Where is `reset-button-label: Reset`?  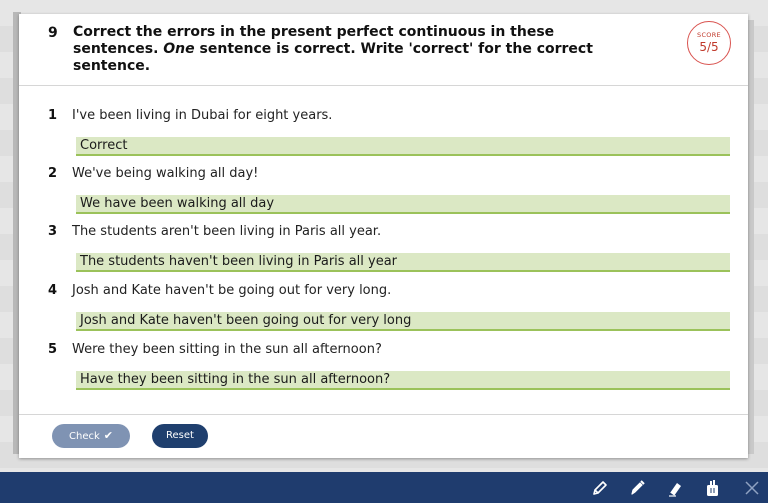
reset-button-label: Reset is located at coordinates (180, 435).